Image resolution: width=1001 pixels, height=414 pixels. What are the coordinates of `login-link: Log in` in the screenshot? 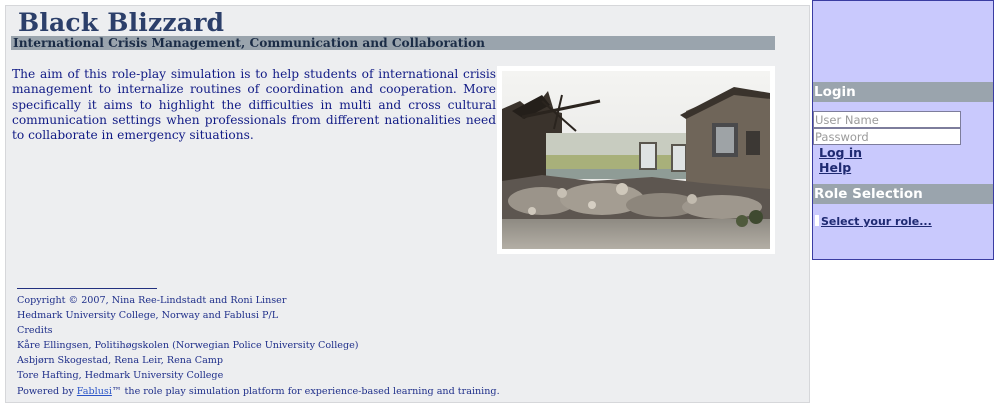 It's located at (840, 152).